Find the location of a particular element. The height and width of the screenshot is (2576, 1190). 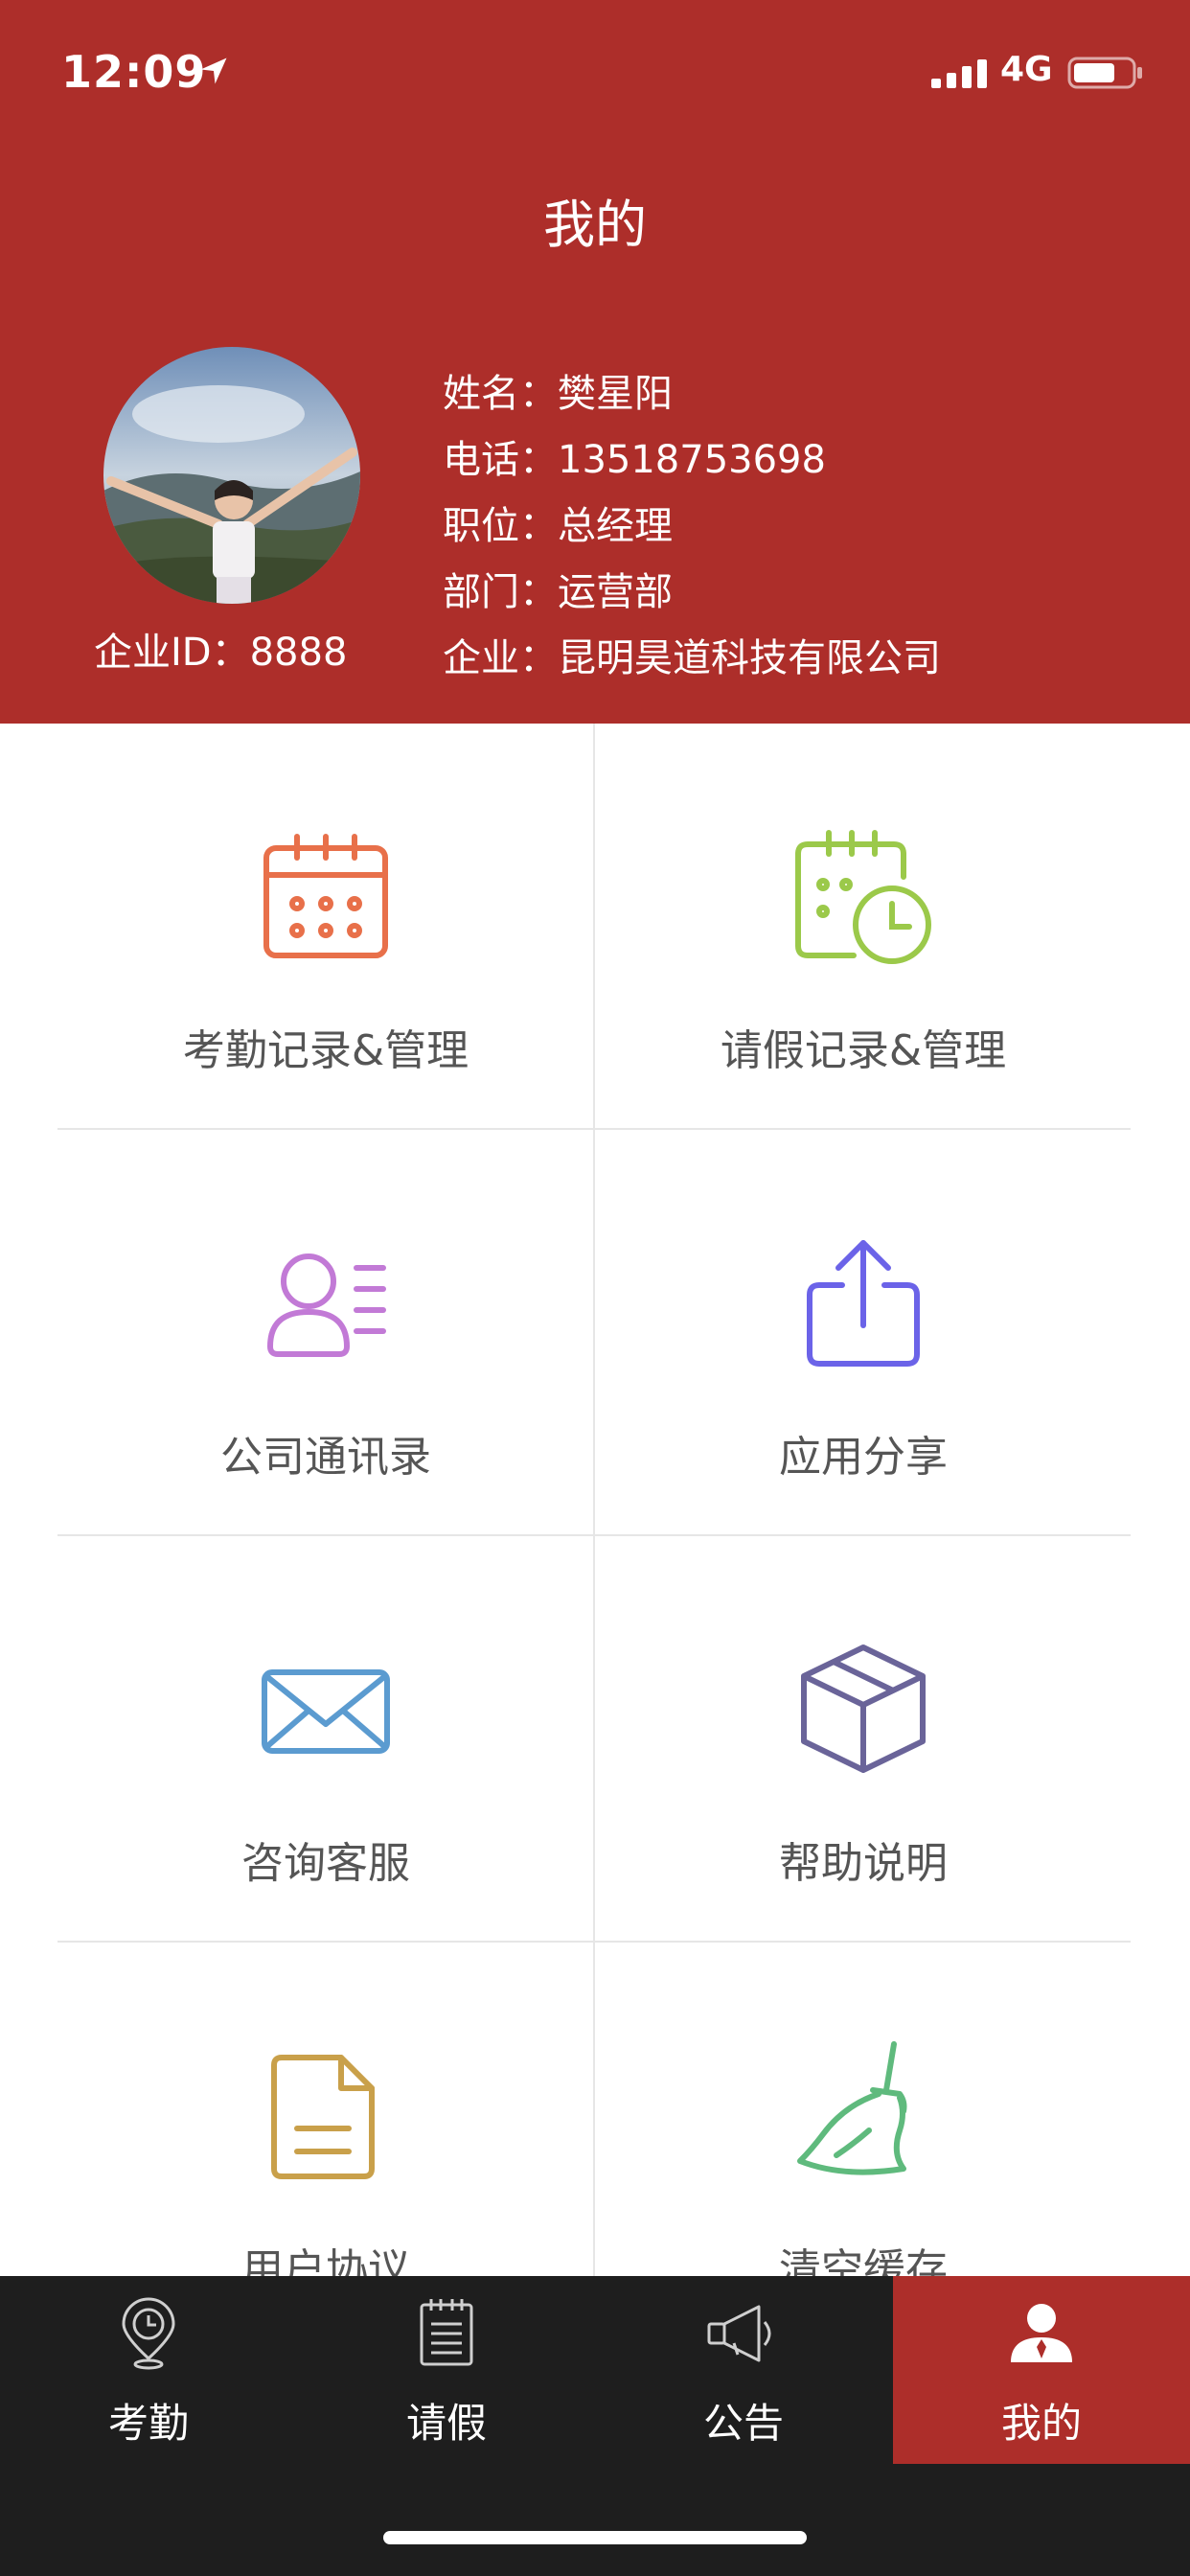

name-row: 姓名：樊星阳 is located at coordinates (558, 390).